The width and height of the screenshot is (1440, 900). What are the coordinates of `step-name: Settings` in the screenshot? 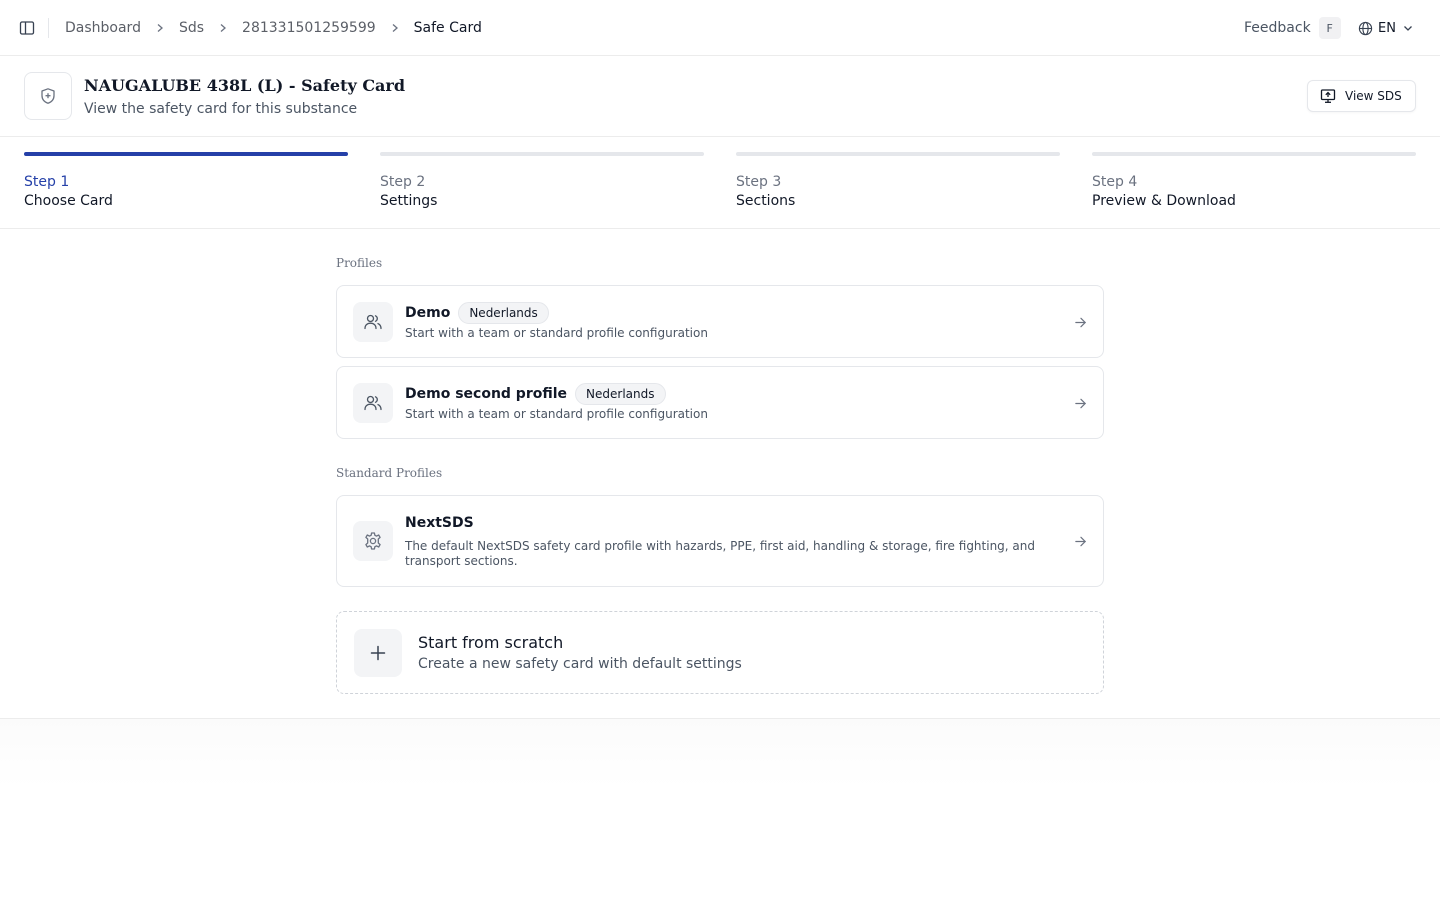 It's located at (409, 201).